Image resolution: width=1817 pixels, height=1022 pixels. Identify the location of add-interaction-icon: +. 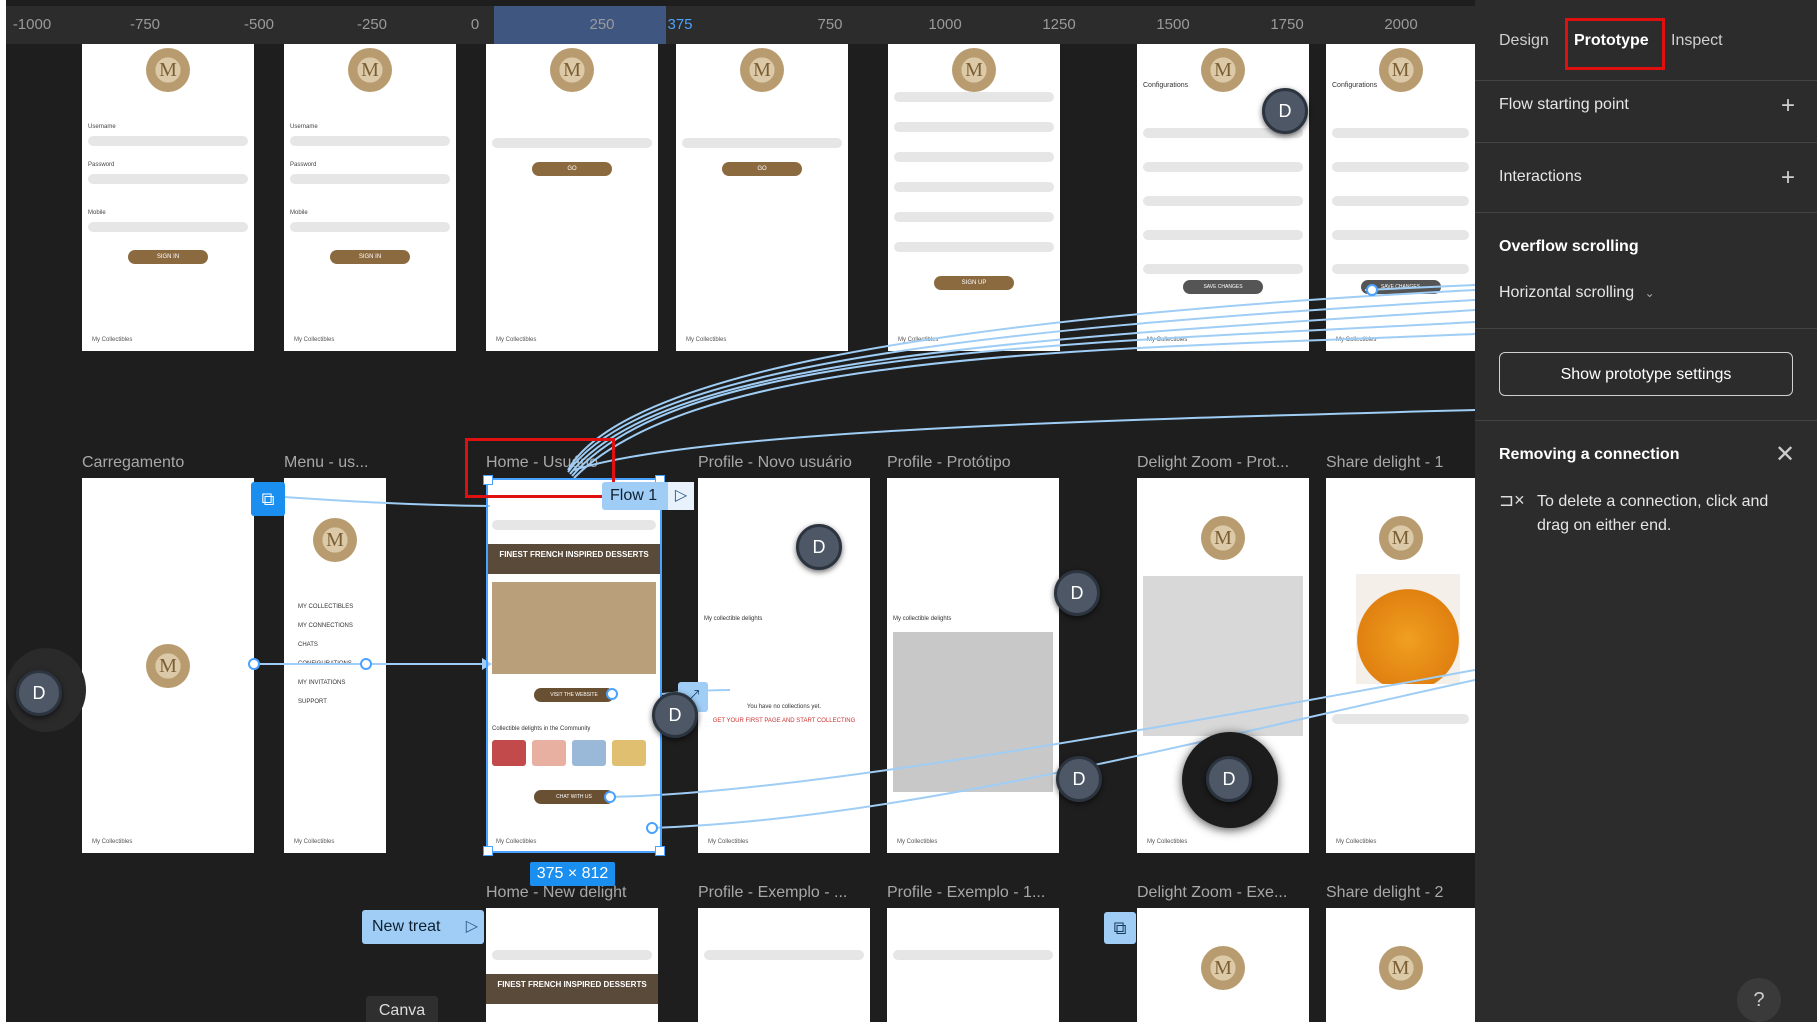
(1788, 178).